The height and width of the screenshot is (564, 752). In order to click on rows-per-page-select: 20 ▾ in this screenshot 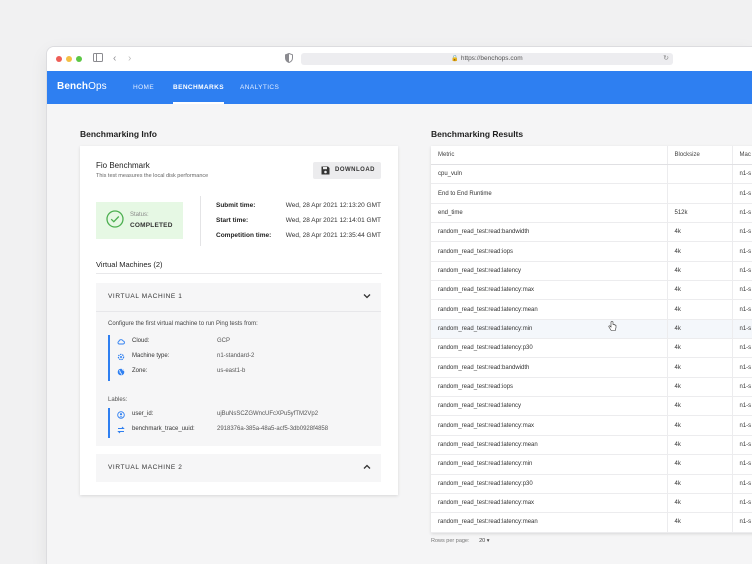, I will do `click(484, 541)`.